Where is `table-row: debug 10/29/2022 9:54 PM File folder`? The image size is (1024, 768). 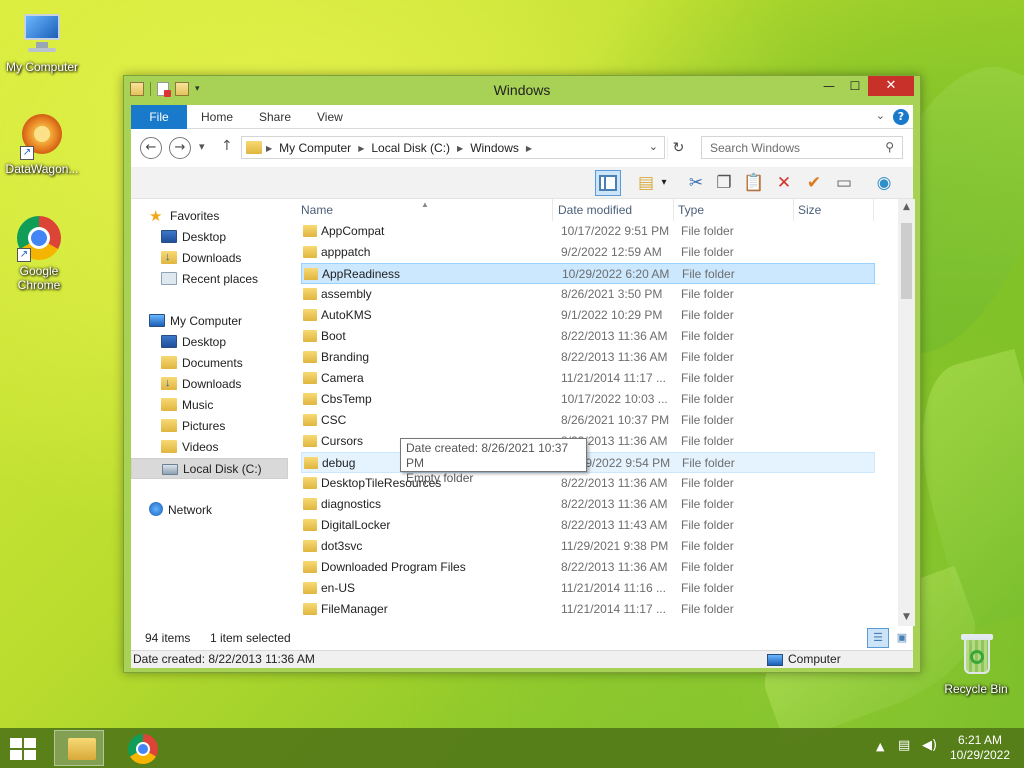 table-row: debug 10/29/2022 9:54 PM File folder is located at coordinates (588, 462).